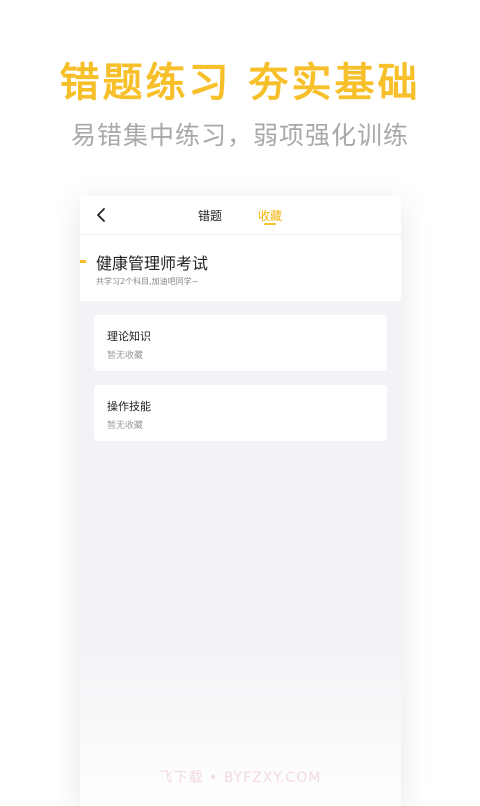  What do you see at coordinates (240, 268) in the screenshot?
I see `exam-header: 健康管理师考试 共学习2个科目,加油吧同学~` at bounding box center [240, 268].